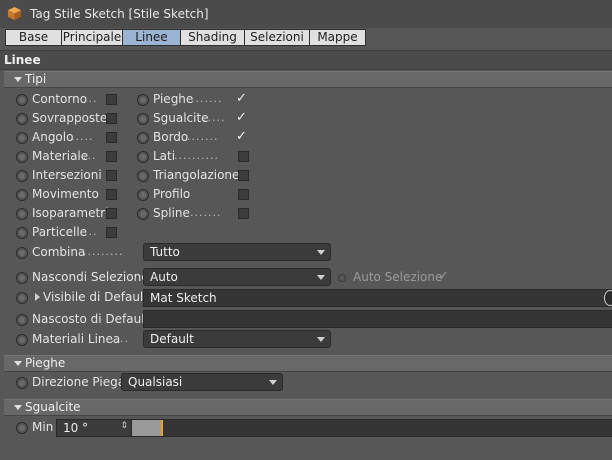 The image size is (612, 460). What do you see at coordinates (111, 232) in the screenshot?
I see `checkbox-particelle` at bounding box center [111, 232].